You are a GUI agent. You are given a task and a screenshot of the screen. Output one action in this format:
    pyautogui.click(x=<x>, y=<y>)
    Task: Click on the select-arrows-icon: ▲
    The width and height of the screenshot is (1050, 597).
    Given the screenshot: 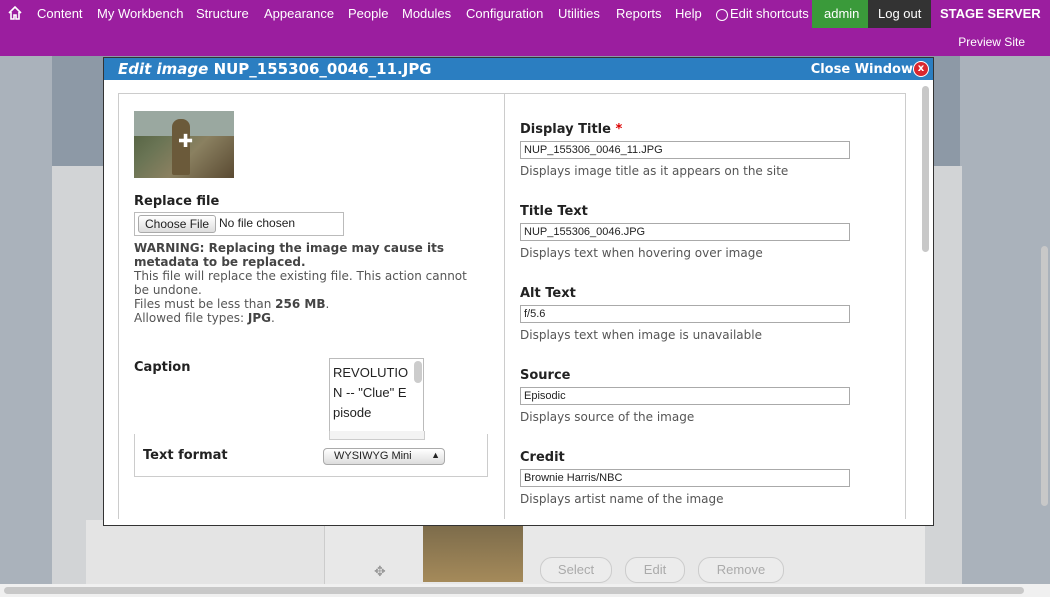 What is the action you would take?
    pyautogui.click(x=435, y=455)
    